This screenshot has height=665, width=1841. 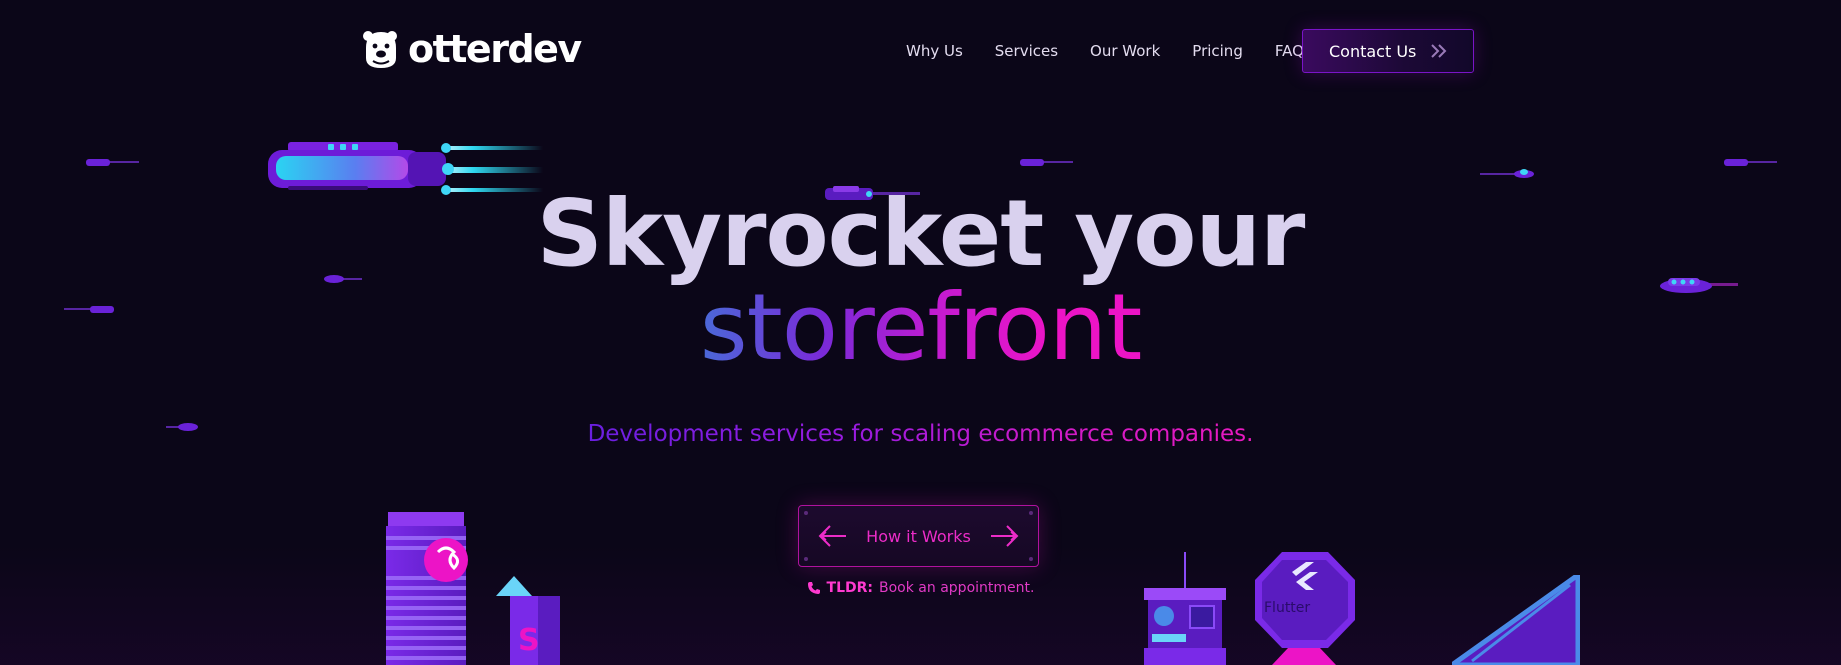 I want to click on phone-icon, so click(x=813, y=588).